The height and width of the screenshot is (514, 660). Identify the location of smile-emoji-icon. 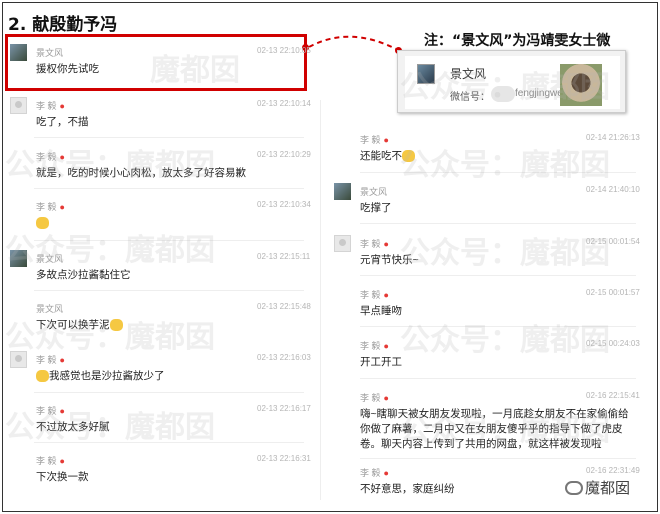
(116, 325).